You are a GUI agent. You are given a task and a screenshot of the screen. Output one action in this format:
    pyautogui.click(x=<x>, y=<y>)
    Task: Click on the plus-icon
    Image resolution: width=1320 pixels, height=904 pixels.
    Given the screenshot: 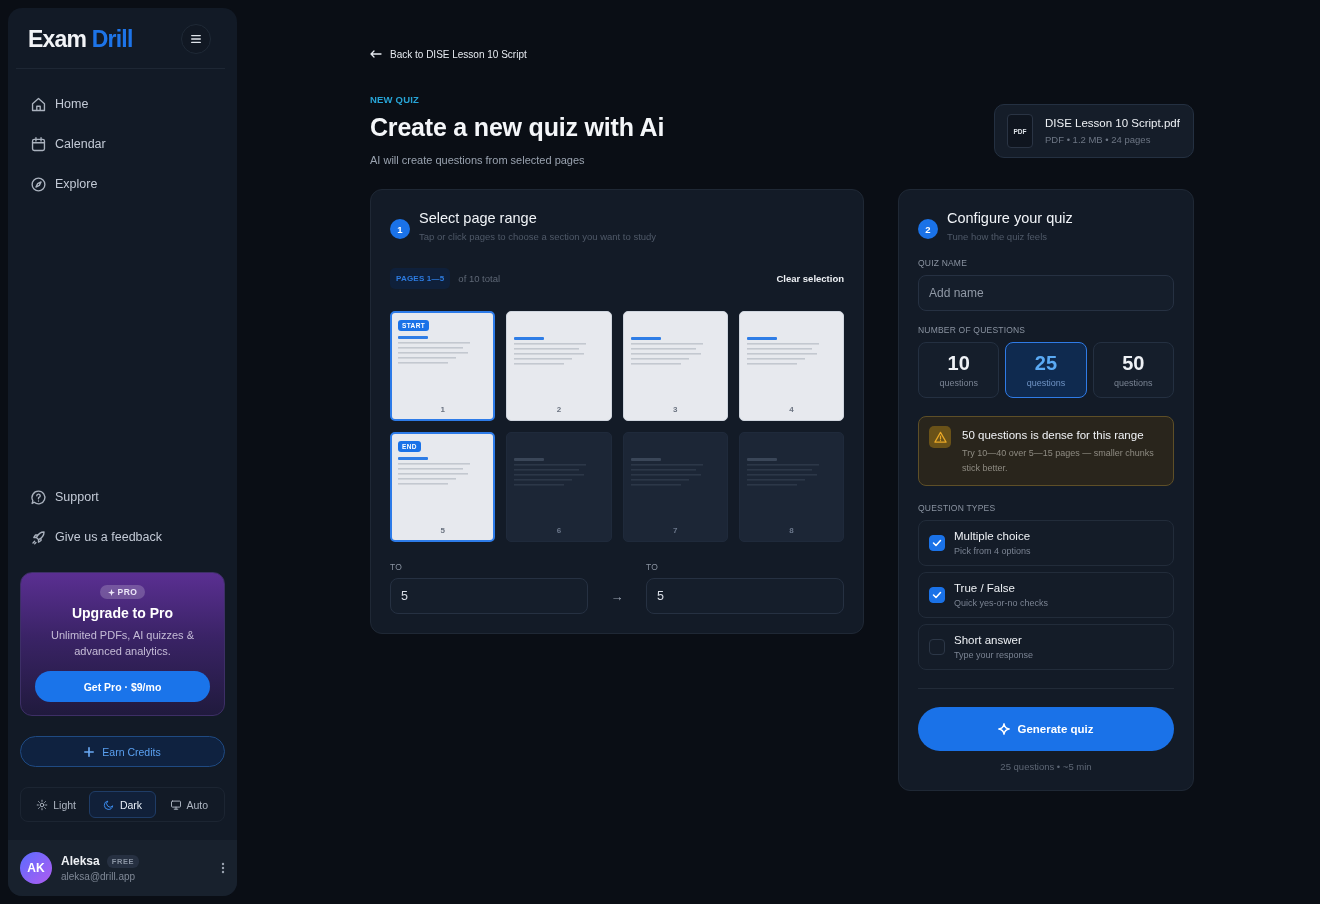 What is the action you would take?
    pyautogui.click(x=89, y=751)
    